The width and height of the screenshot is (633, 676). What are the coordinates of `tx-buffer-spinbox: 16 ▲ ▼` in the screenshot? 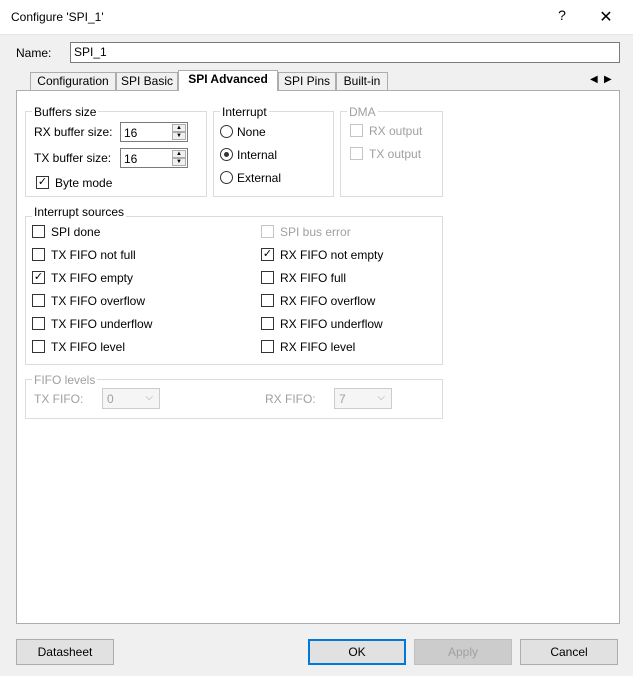 It's located at (154, 158).